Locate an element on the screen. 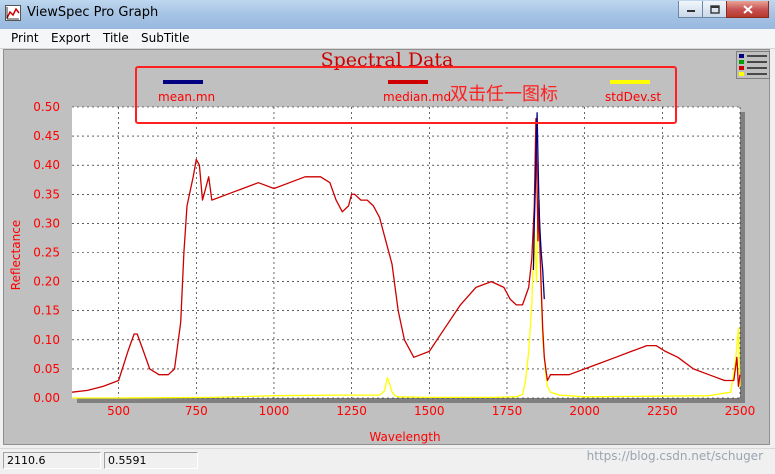 This screenshot has width=775, height=474. legend: mean.mn median.md stdDev.st is located at coordinates (409, 92).